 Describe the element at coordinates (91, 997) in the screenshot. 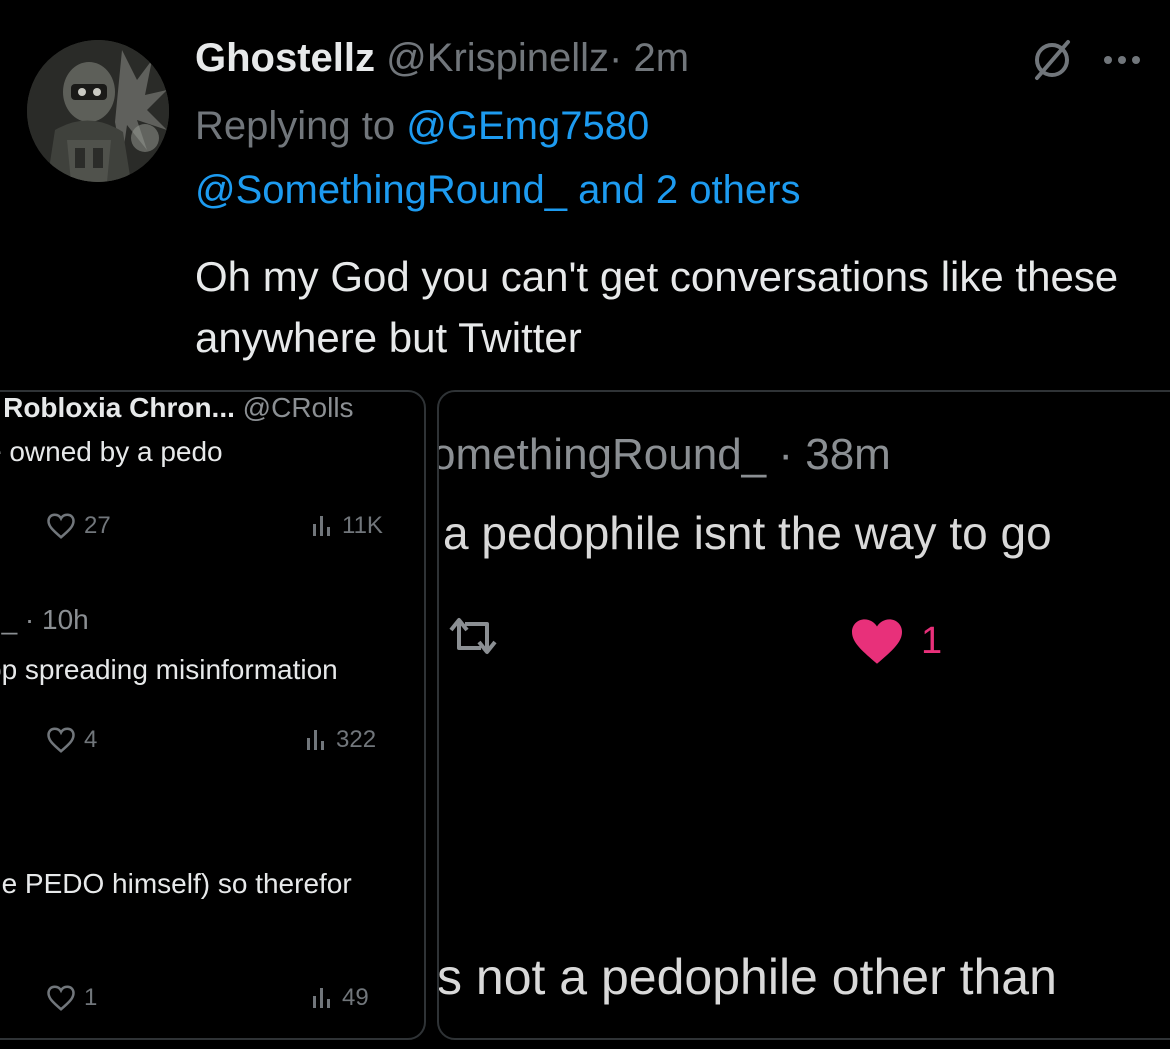

I see `post3-likes-count: 1` at that location.